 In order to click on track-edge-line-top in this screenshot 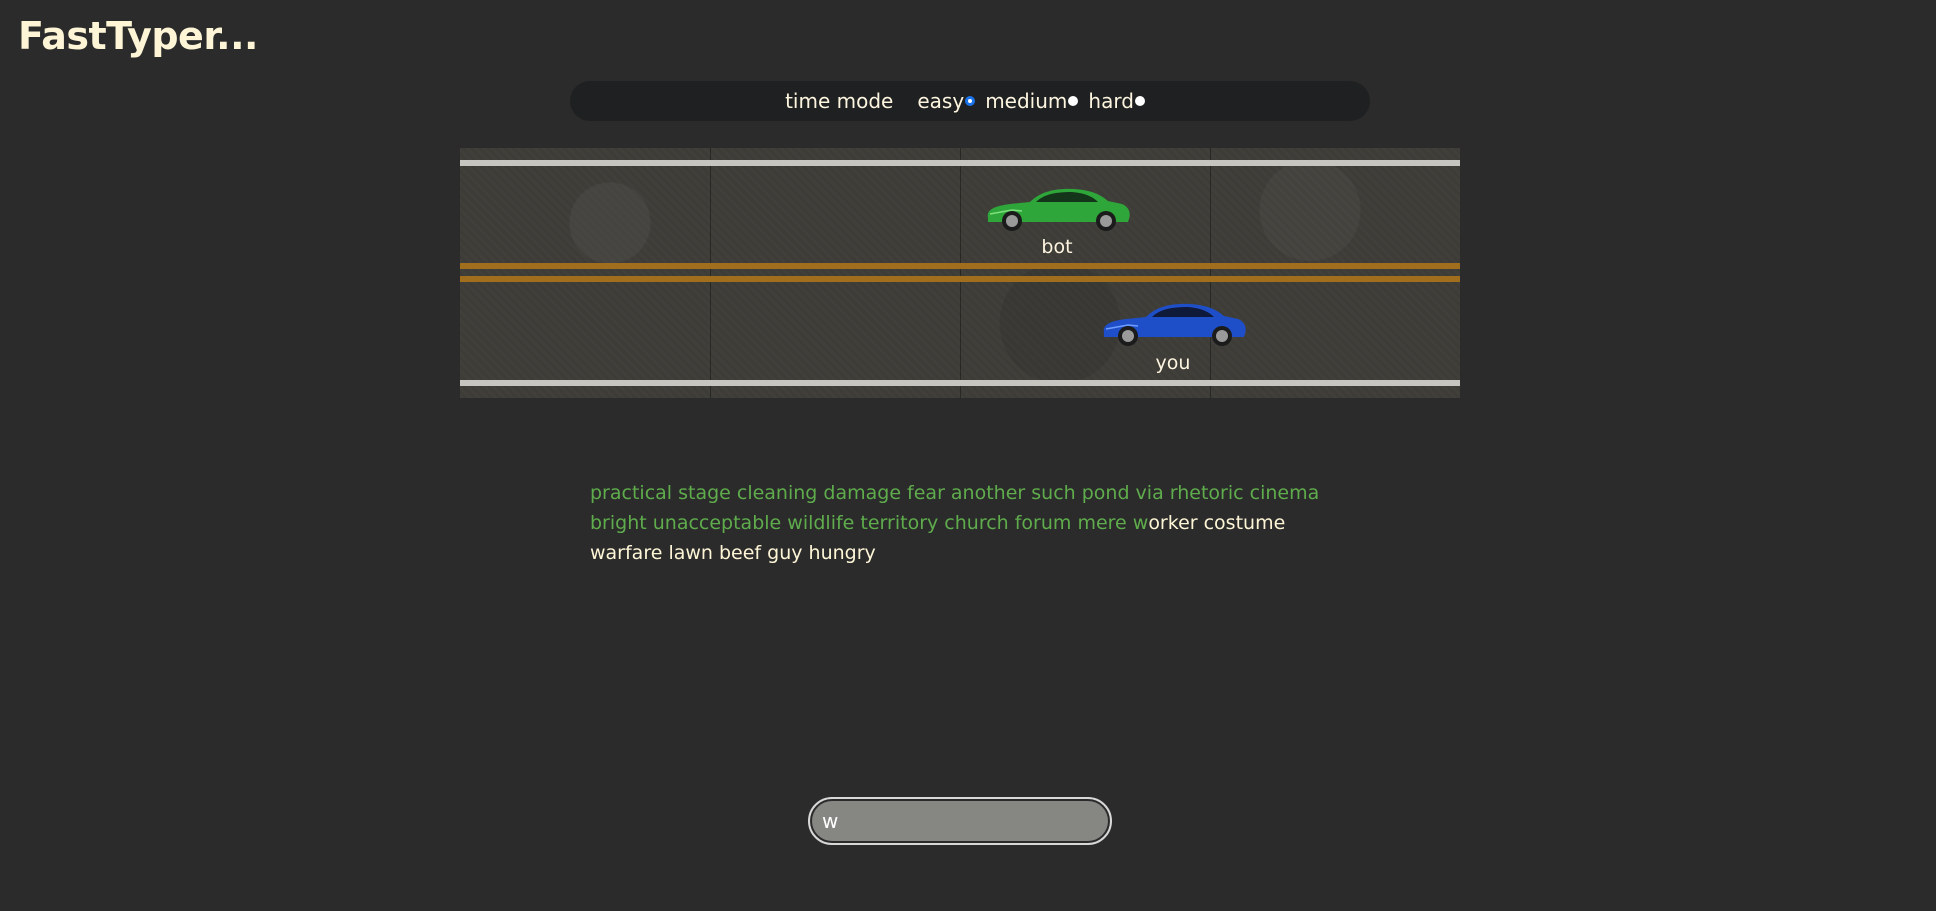, I will do `click(960, 163)`.